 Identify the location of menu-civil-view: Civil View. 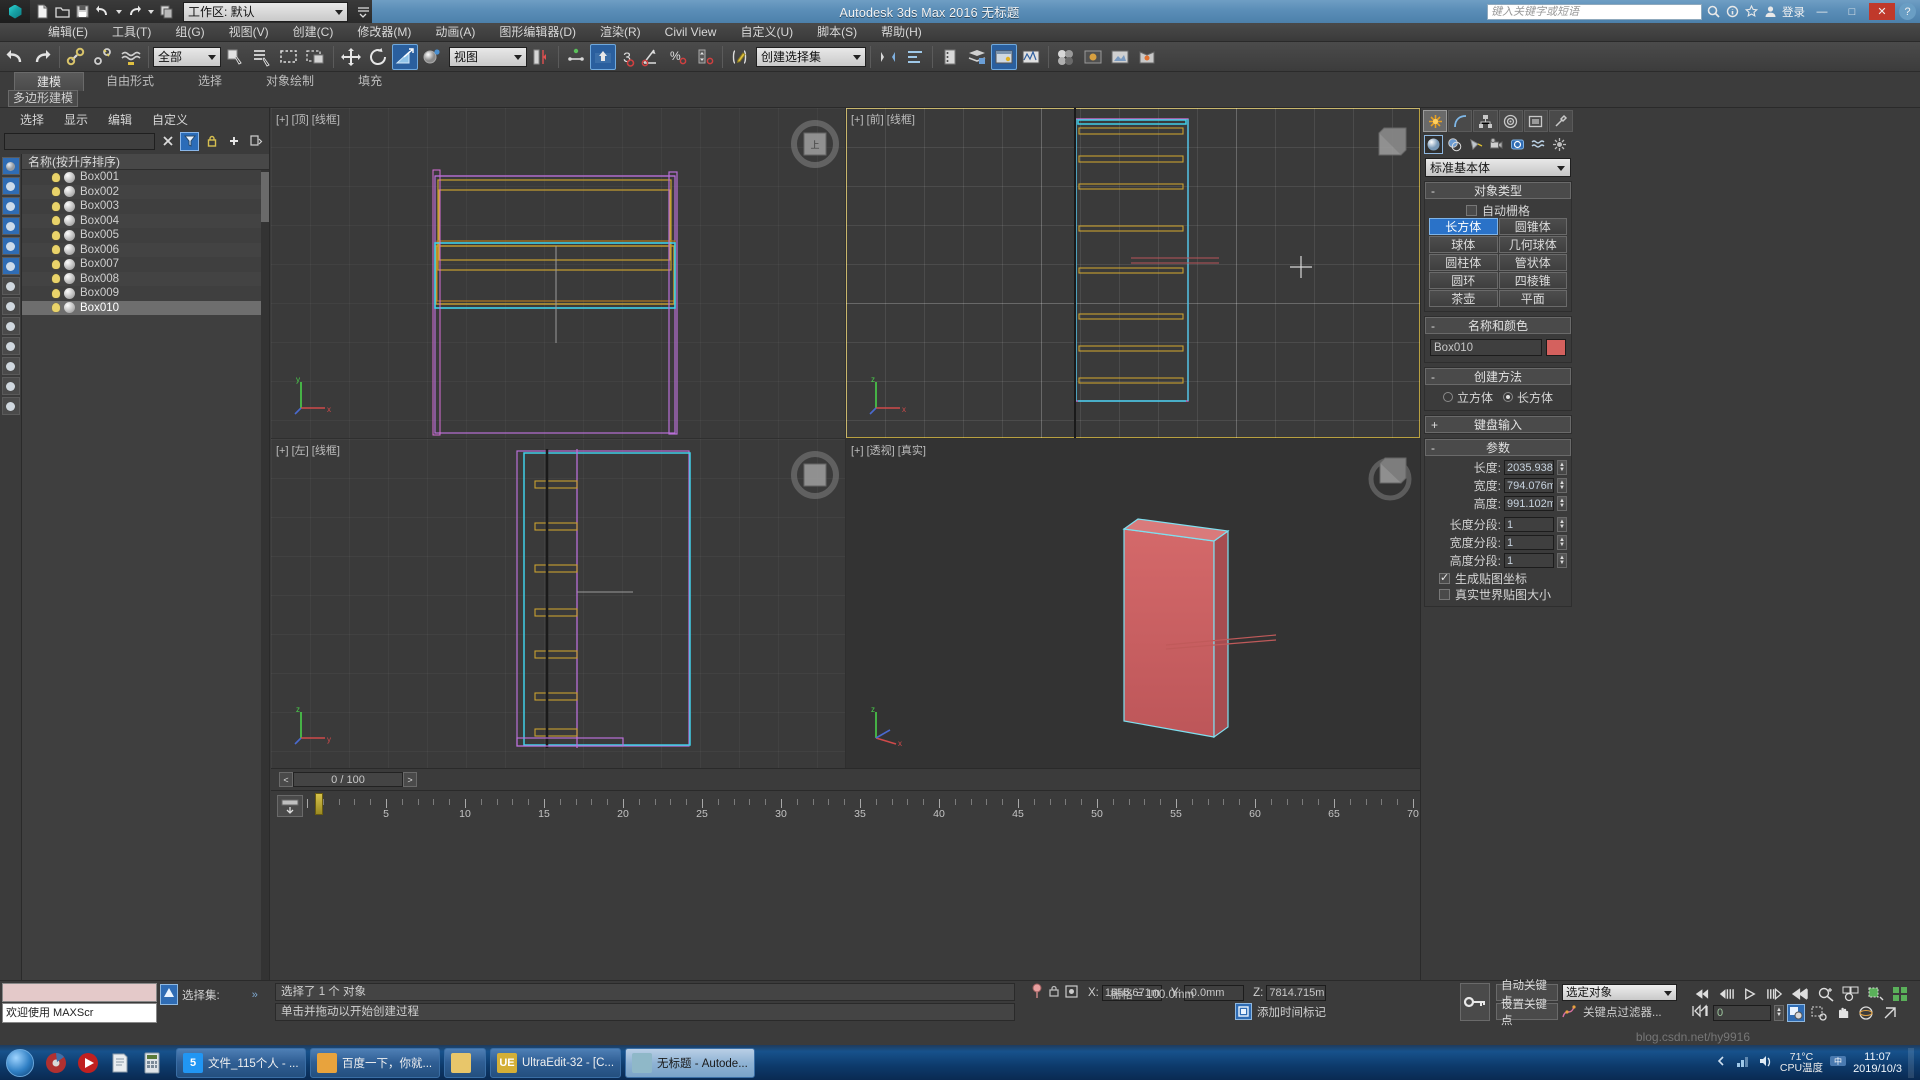
(691, 32).